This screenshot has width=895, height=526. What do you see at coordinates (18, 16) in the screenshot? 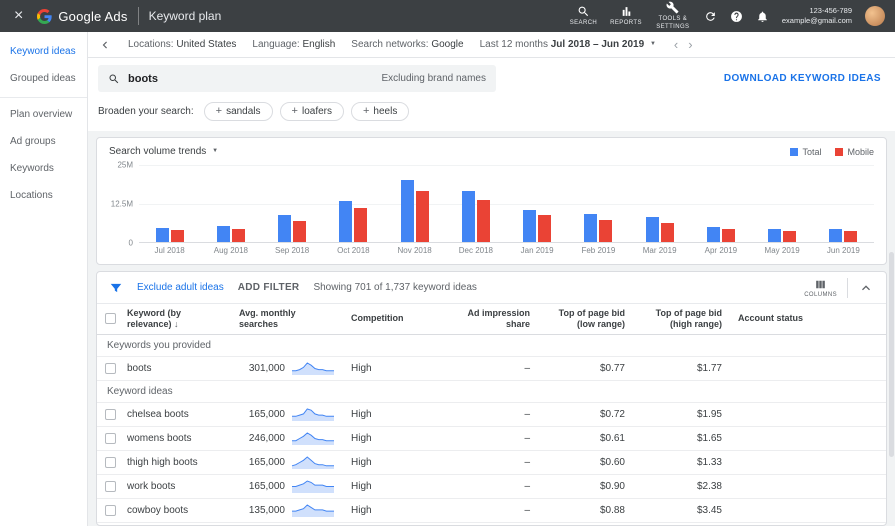
I see `close-icon: ×` at bounding box center [18, 16].